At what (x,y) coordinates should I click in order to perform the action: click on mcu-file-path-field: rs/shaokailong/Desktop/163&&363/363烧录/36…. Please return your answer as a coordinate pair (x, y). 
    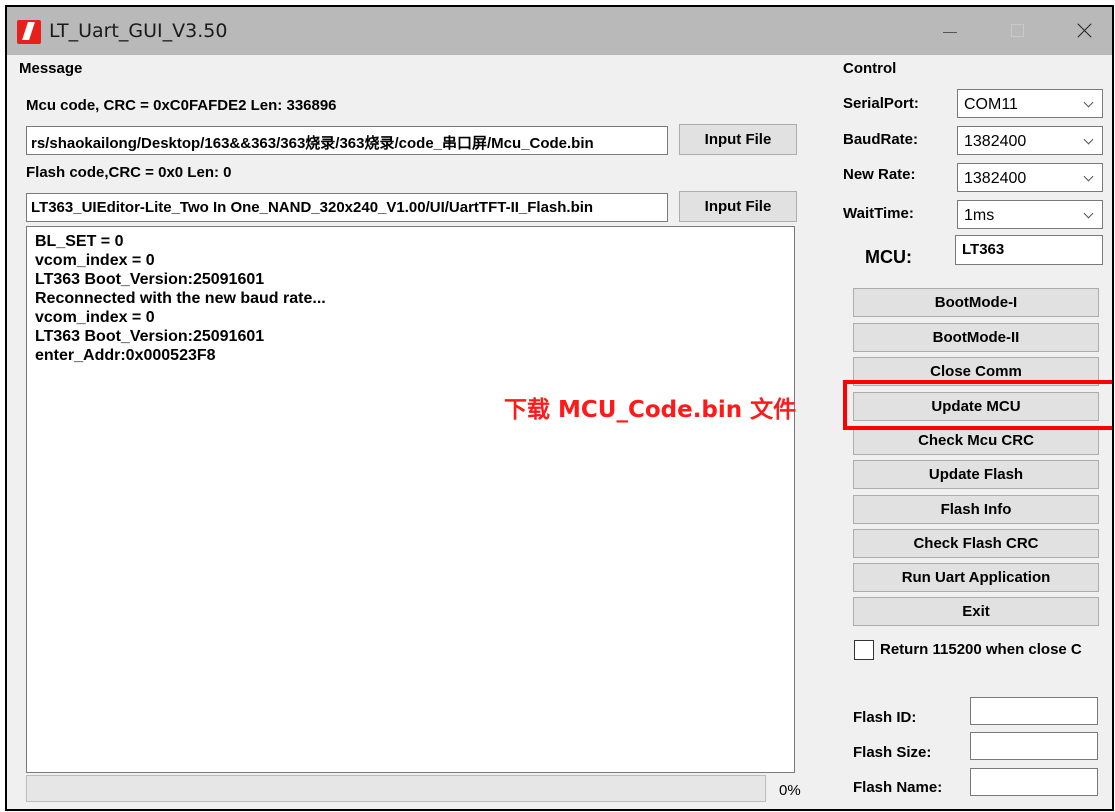
    Looking at the image, I should click on (347, 140).